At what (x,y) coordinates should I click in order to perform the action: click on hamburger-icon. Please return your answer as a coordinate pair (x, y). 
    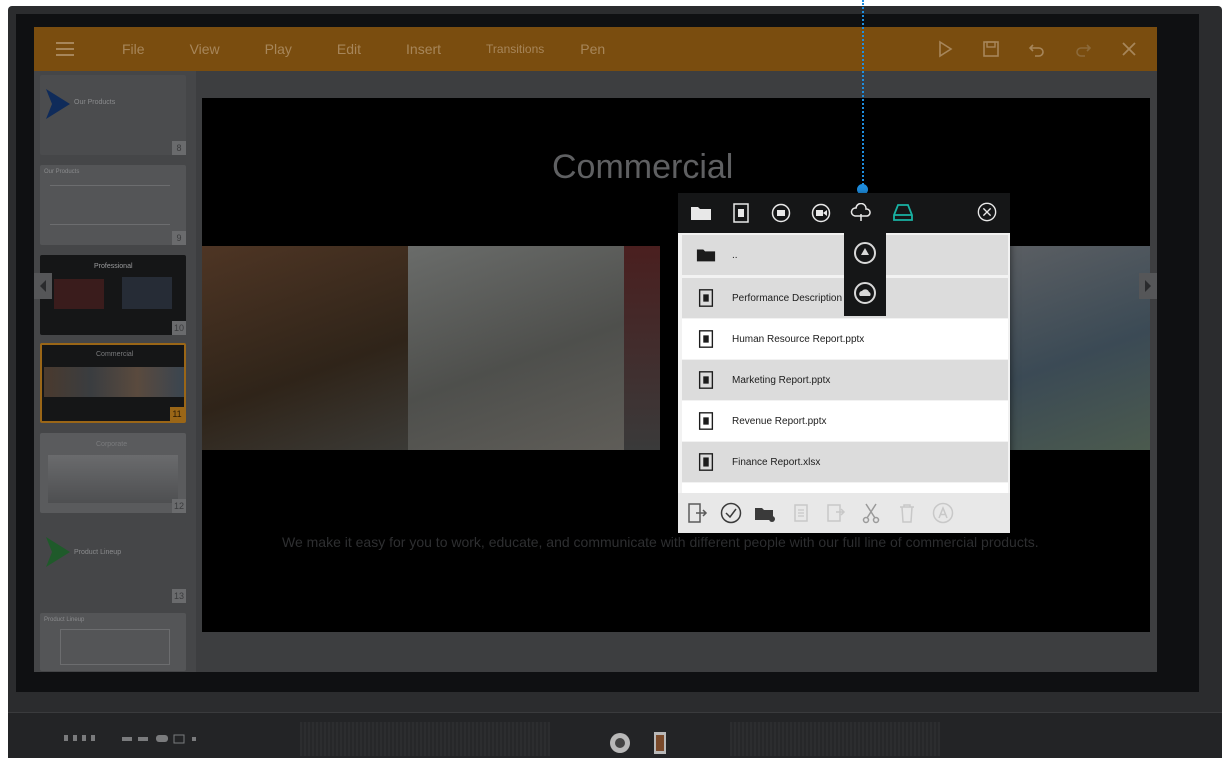
    Looking at the image, I should click on (65, 49).